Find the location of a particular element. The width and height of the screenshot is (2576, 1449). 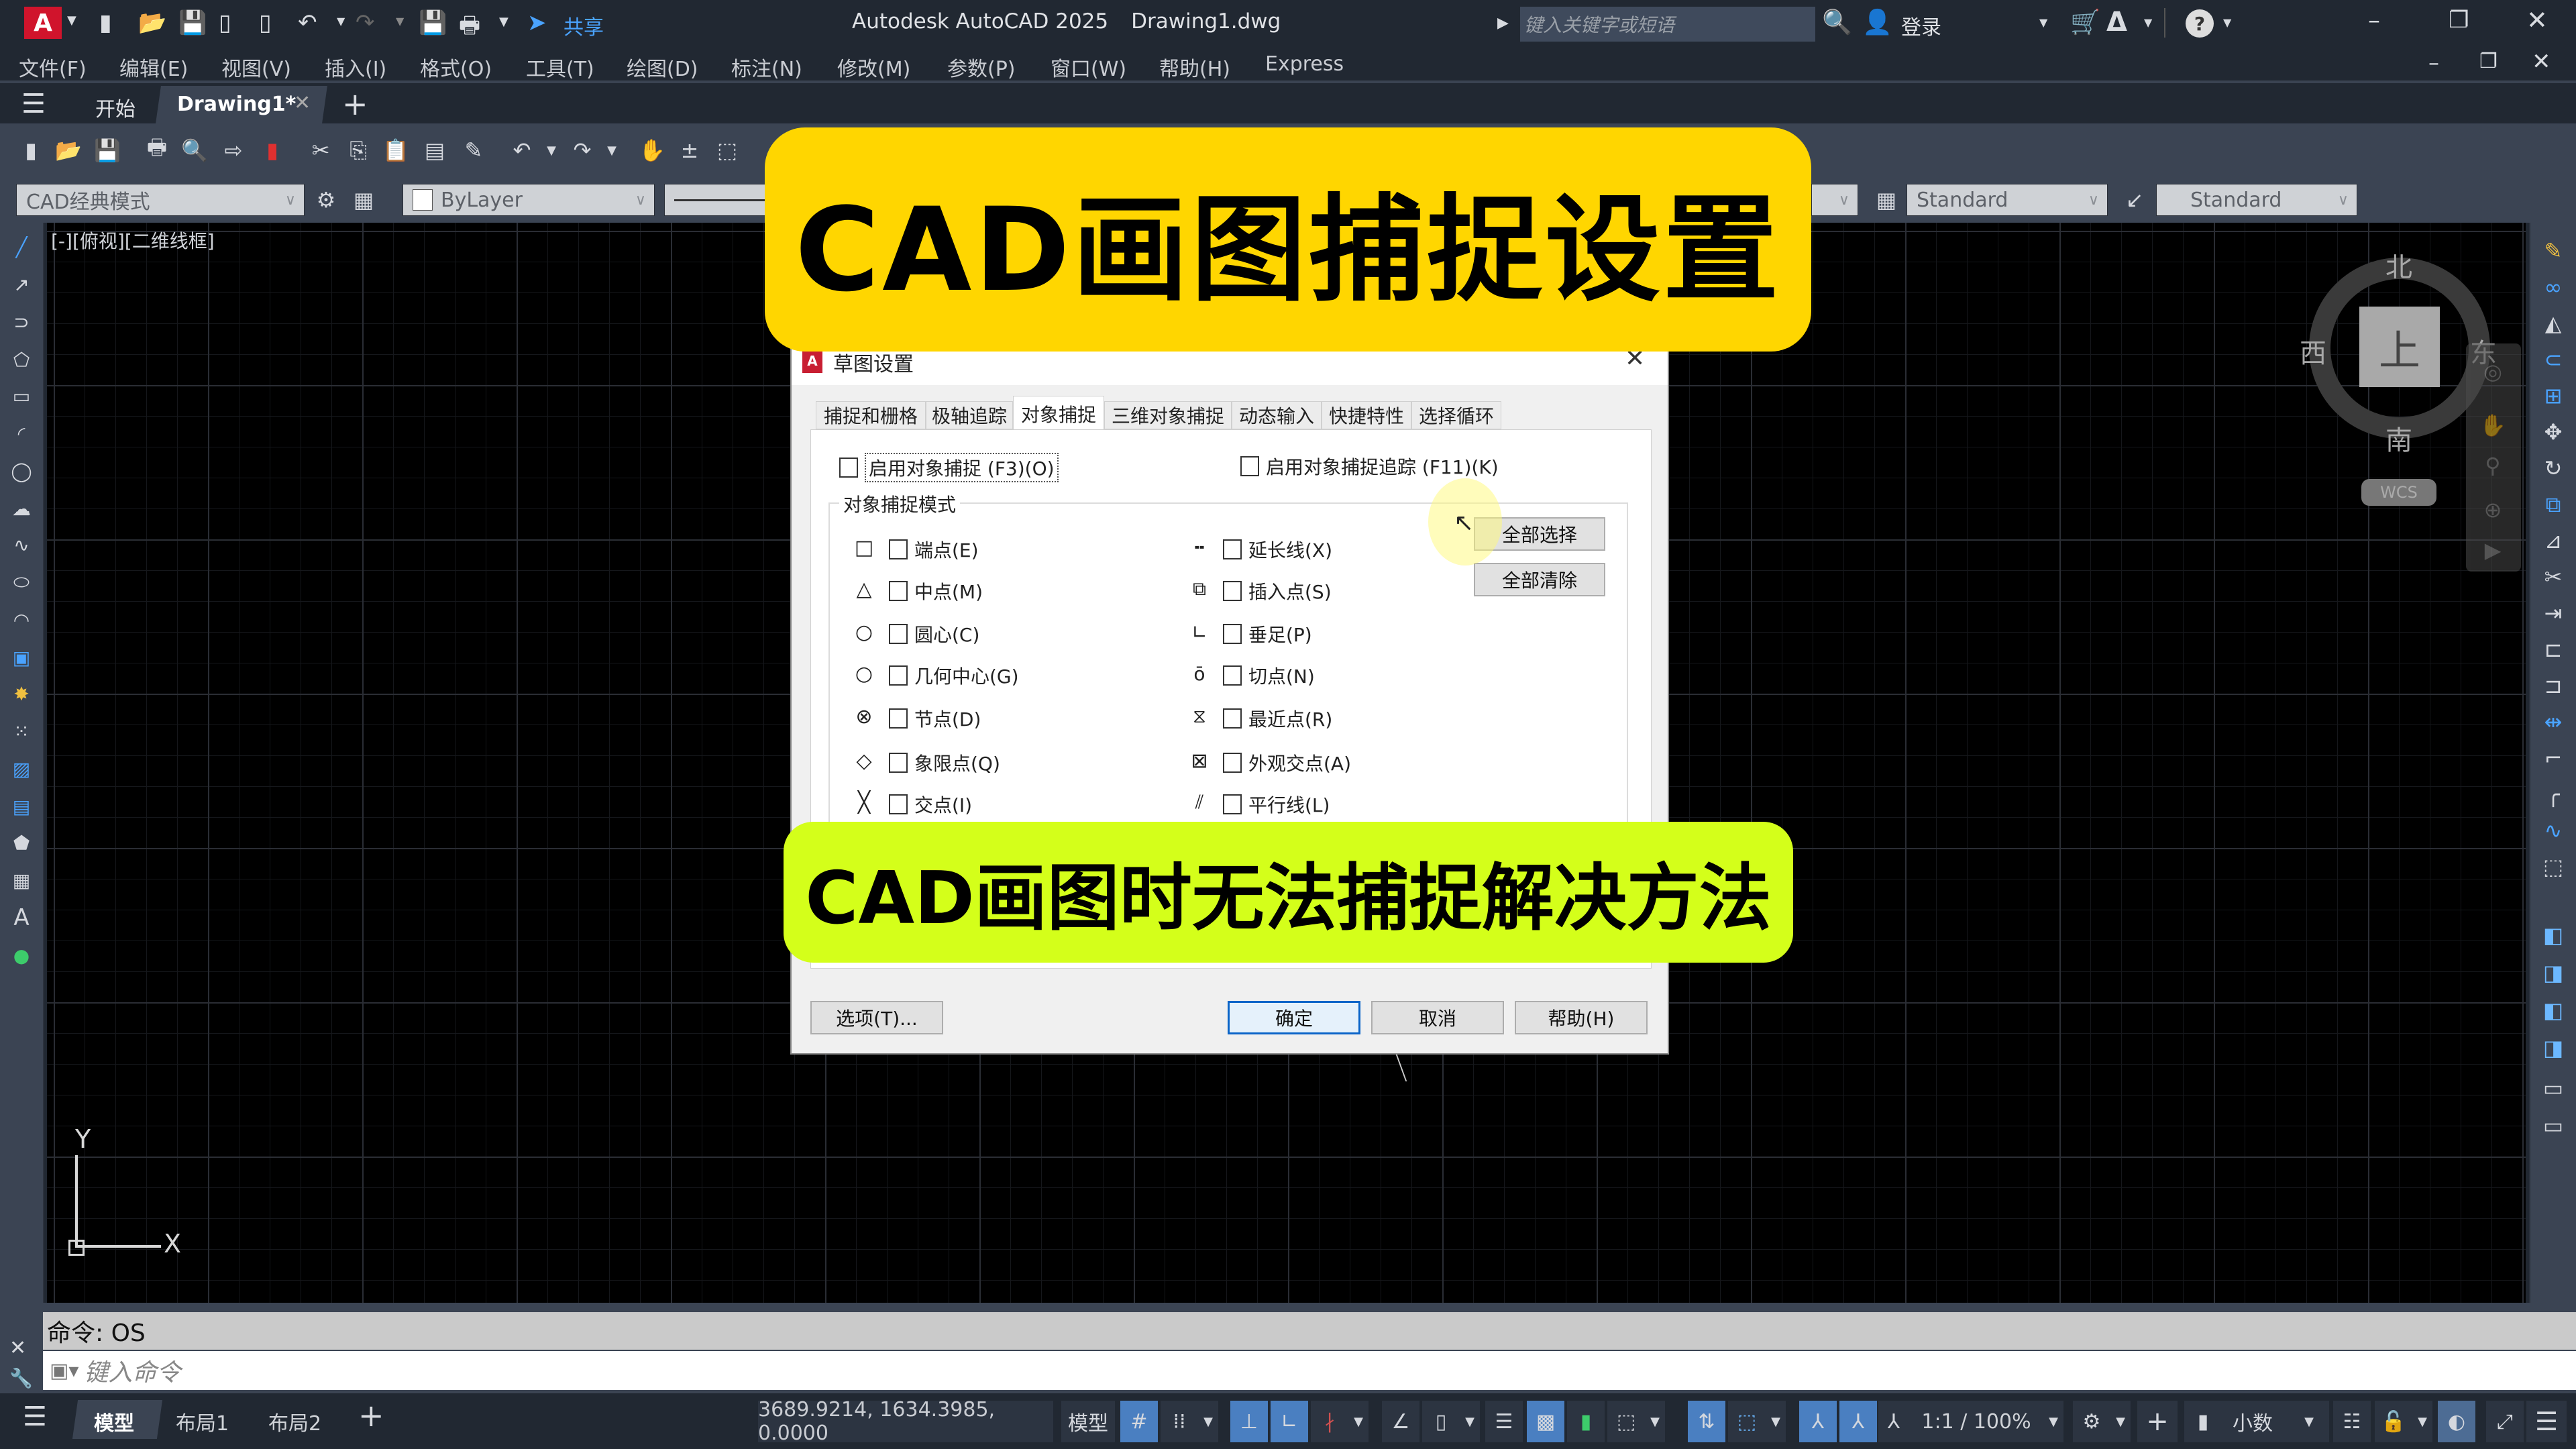

lineweight-dropdown: ∨ is located at coordinates (1834, 200).